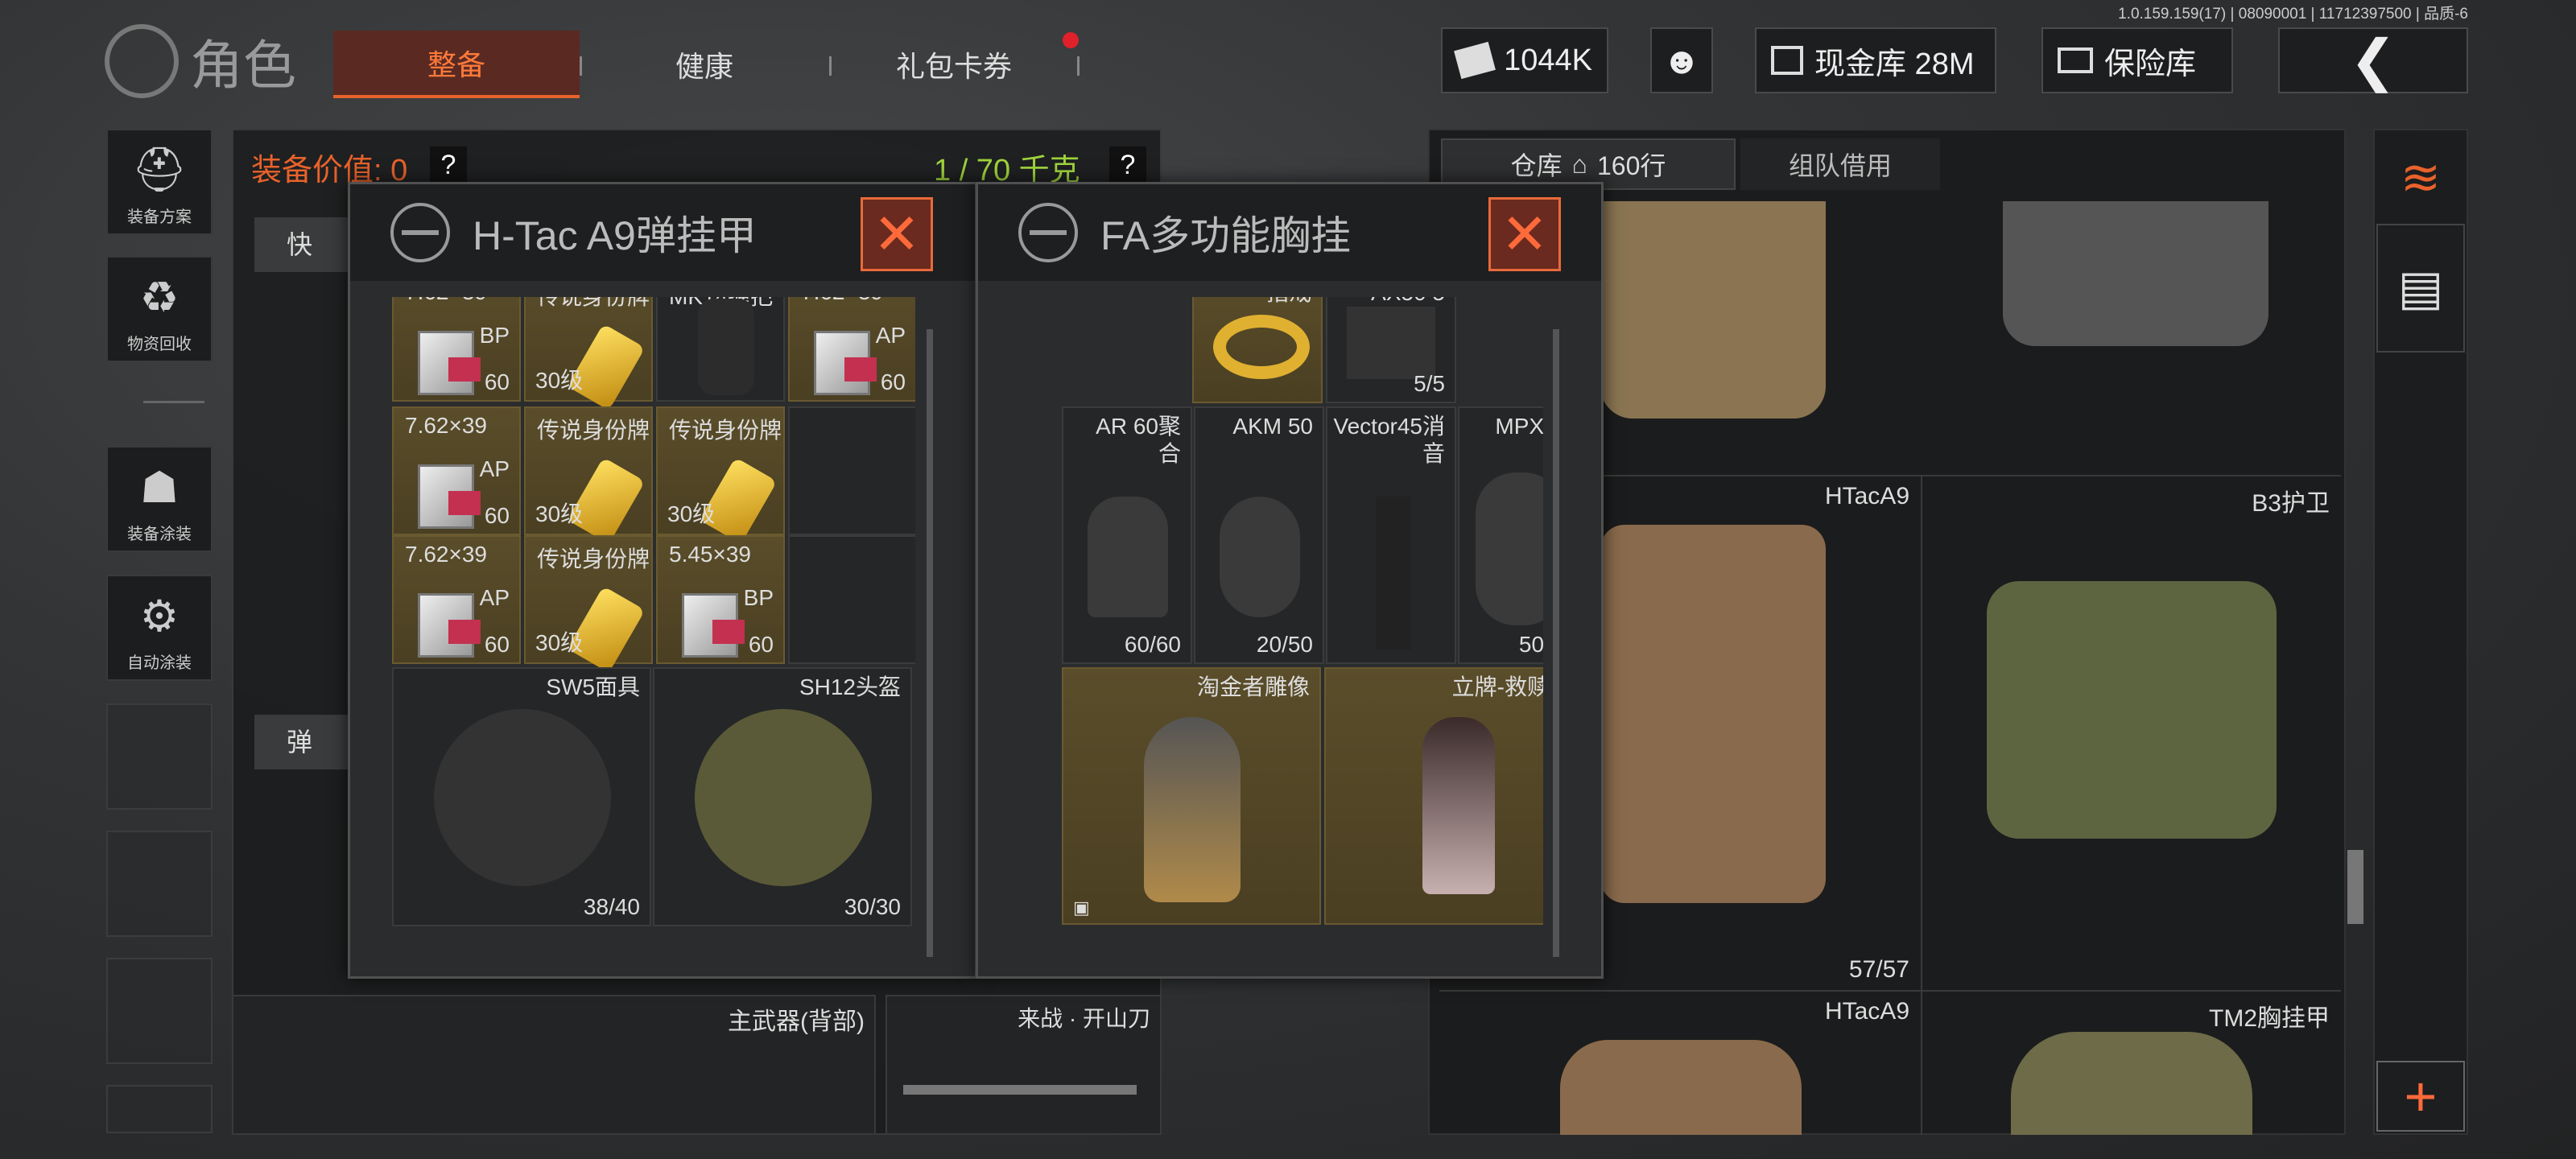 The image size is (2576, 1159). Describe the element at coordinates (1393, 573) in the screenshot. I see `stick-mag-icon` at that location.